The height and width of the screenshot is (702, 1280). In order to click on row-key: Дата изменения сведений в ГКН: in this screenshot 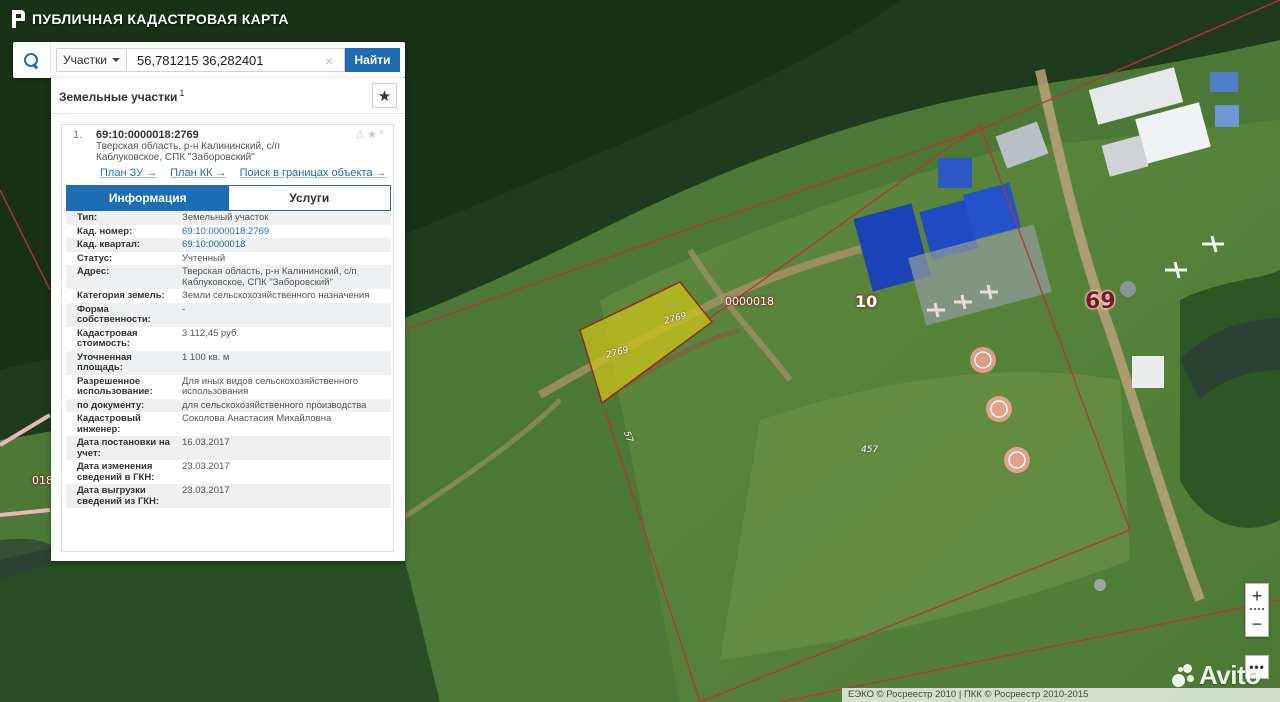, I will do `click(116, 472)`.